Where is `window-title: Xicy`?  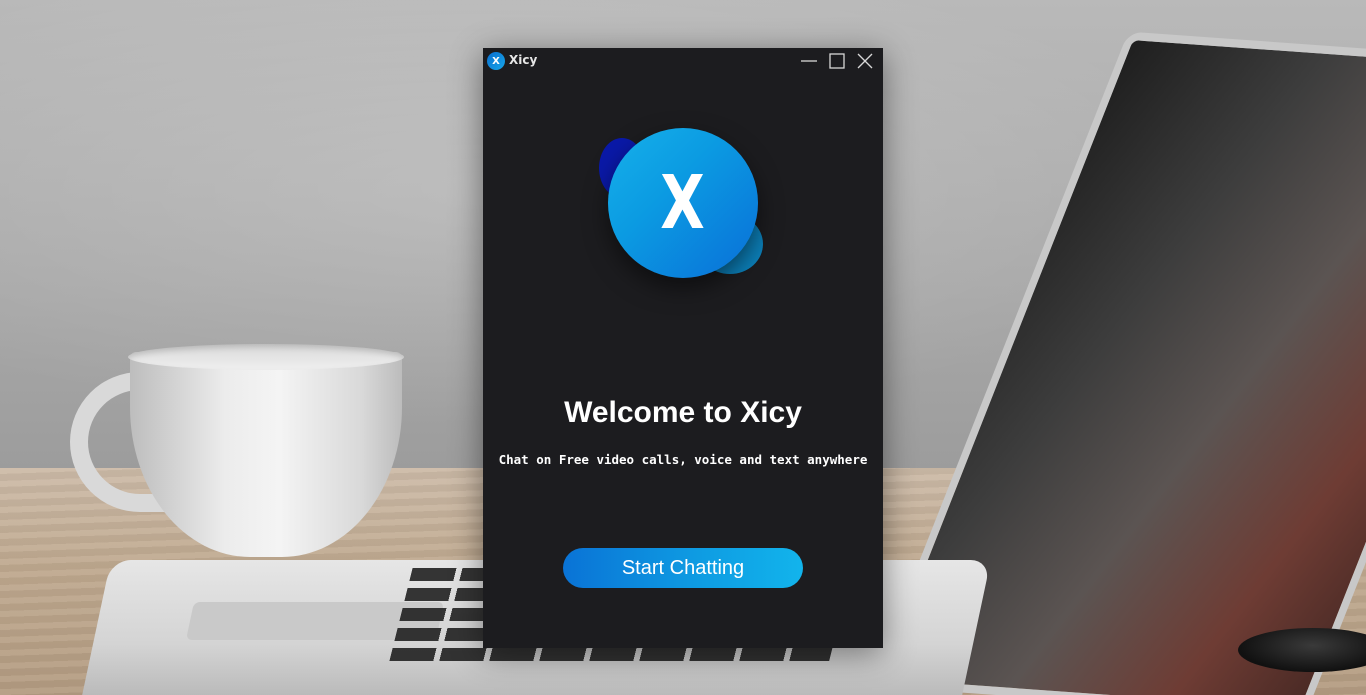 window-title: Xicy is located at coordinates (523, 60).